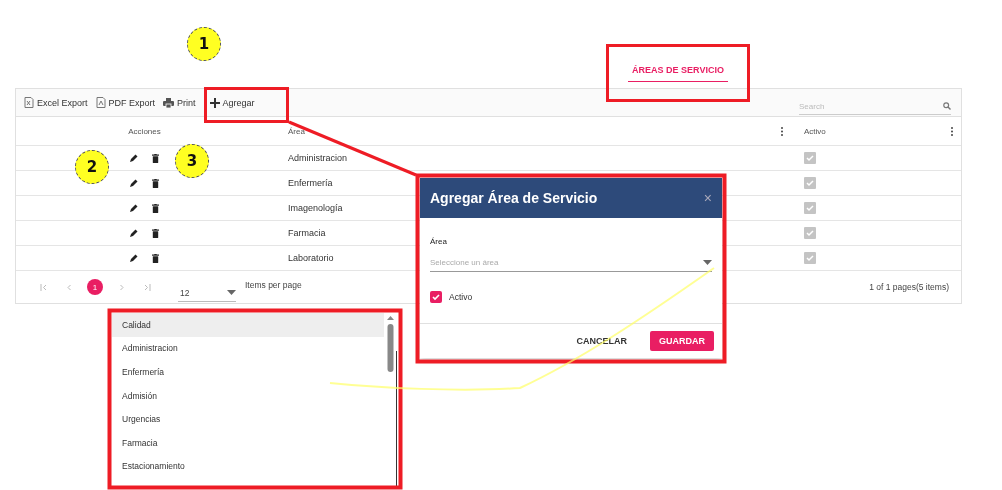 This screenshot has width=1002, height=490. What do you see at coordinates (391, 399) in the screenshot?
I see `scrollbar` at bounding box center [391, 399].